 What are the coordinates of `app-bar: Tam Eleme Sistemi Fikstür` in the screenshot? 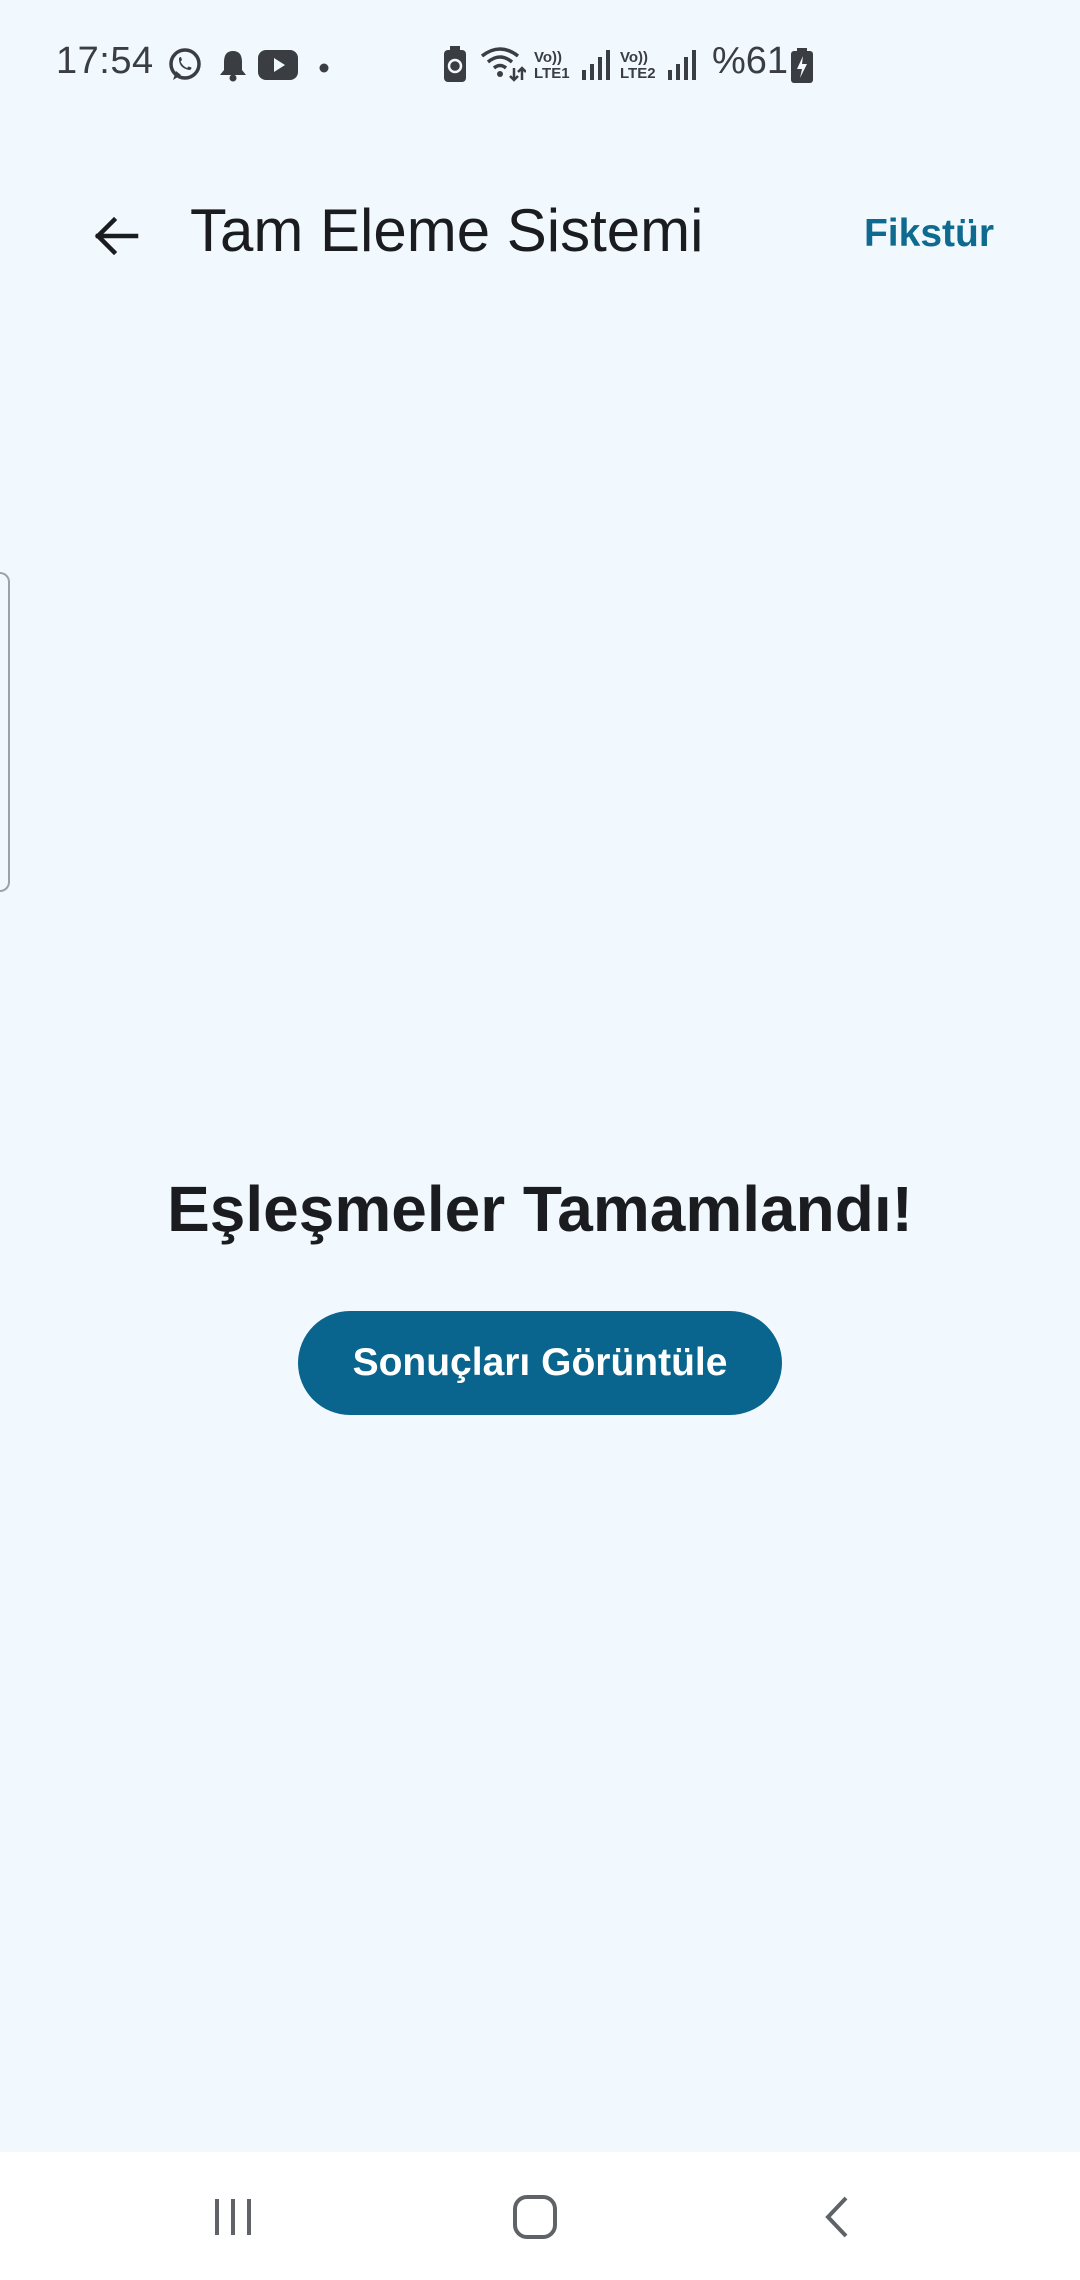 It's located at (540, 232).